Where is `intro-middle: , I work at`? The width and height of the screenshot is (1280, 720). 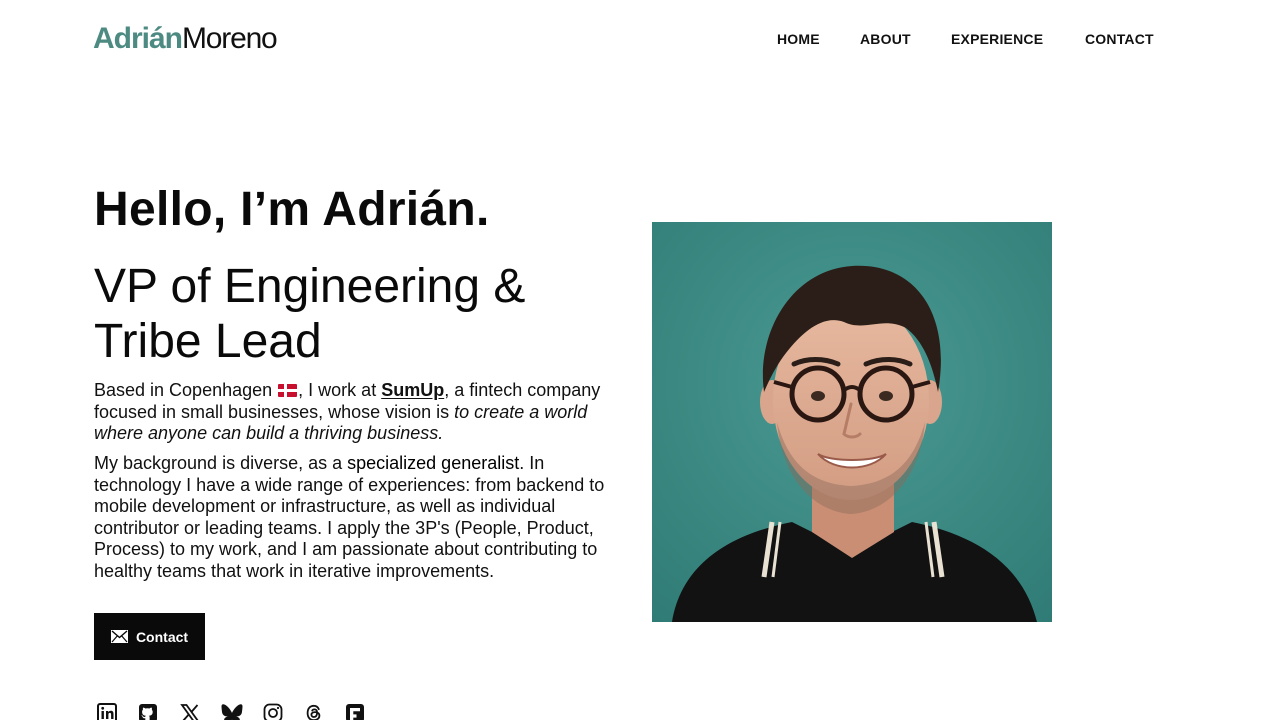 intro-middle: , I work at is located at coordinates (340, 390).